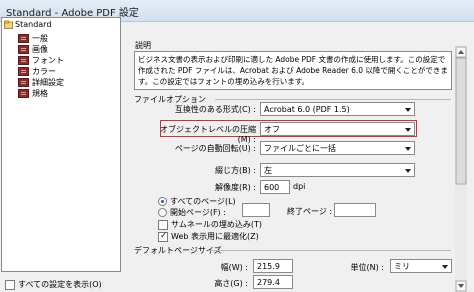  Describe the element at coordinates (337, 170) in the screenshot. I see `binding-select: 左` at that location.